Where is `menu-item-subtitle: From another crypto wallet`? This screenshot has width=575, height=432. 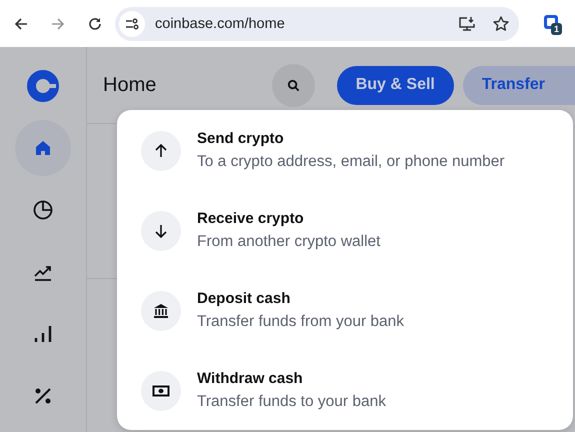
menu-item-subtitle: From another crypto wallet is located at coordinates (288, 241).